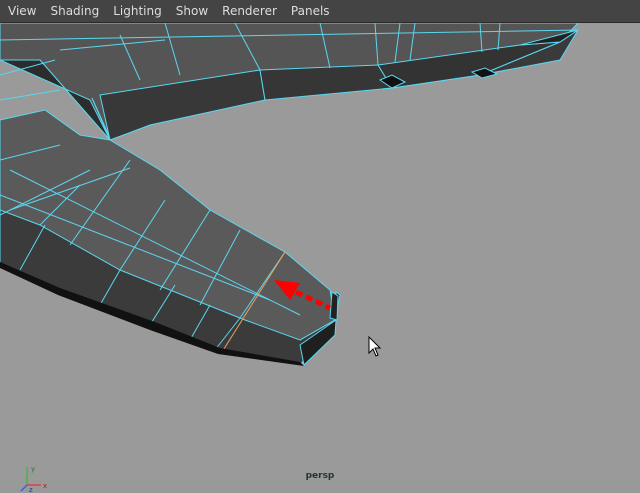 This screenshot has height=493, width=640. I want to click on menu-lighting: Lighting, so click(137, 11).